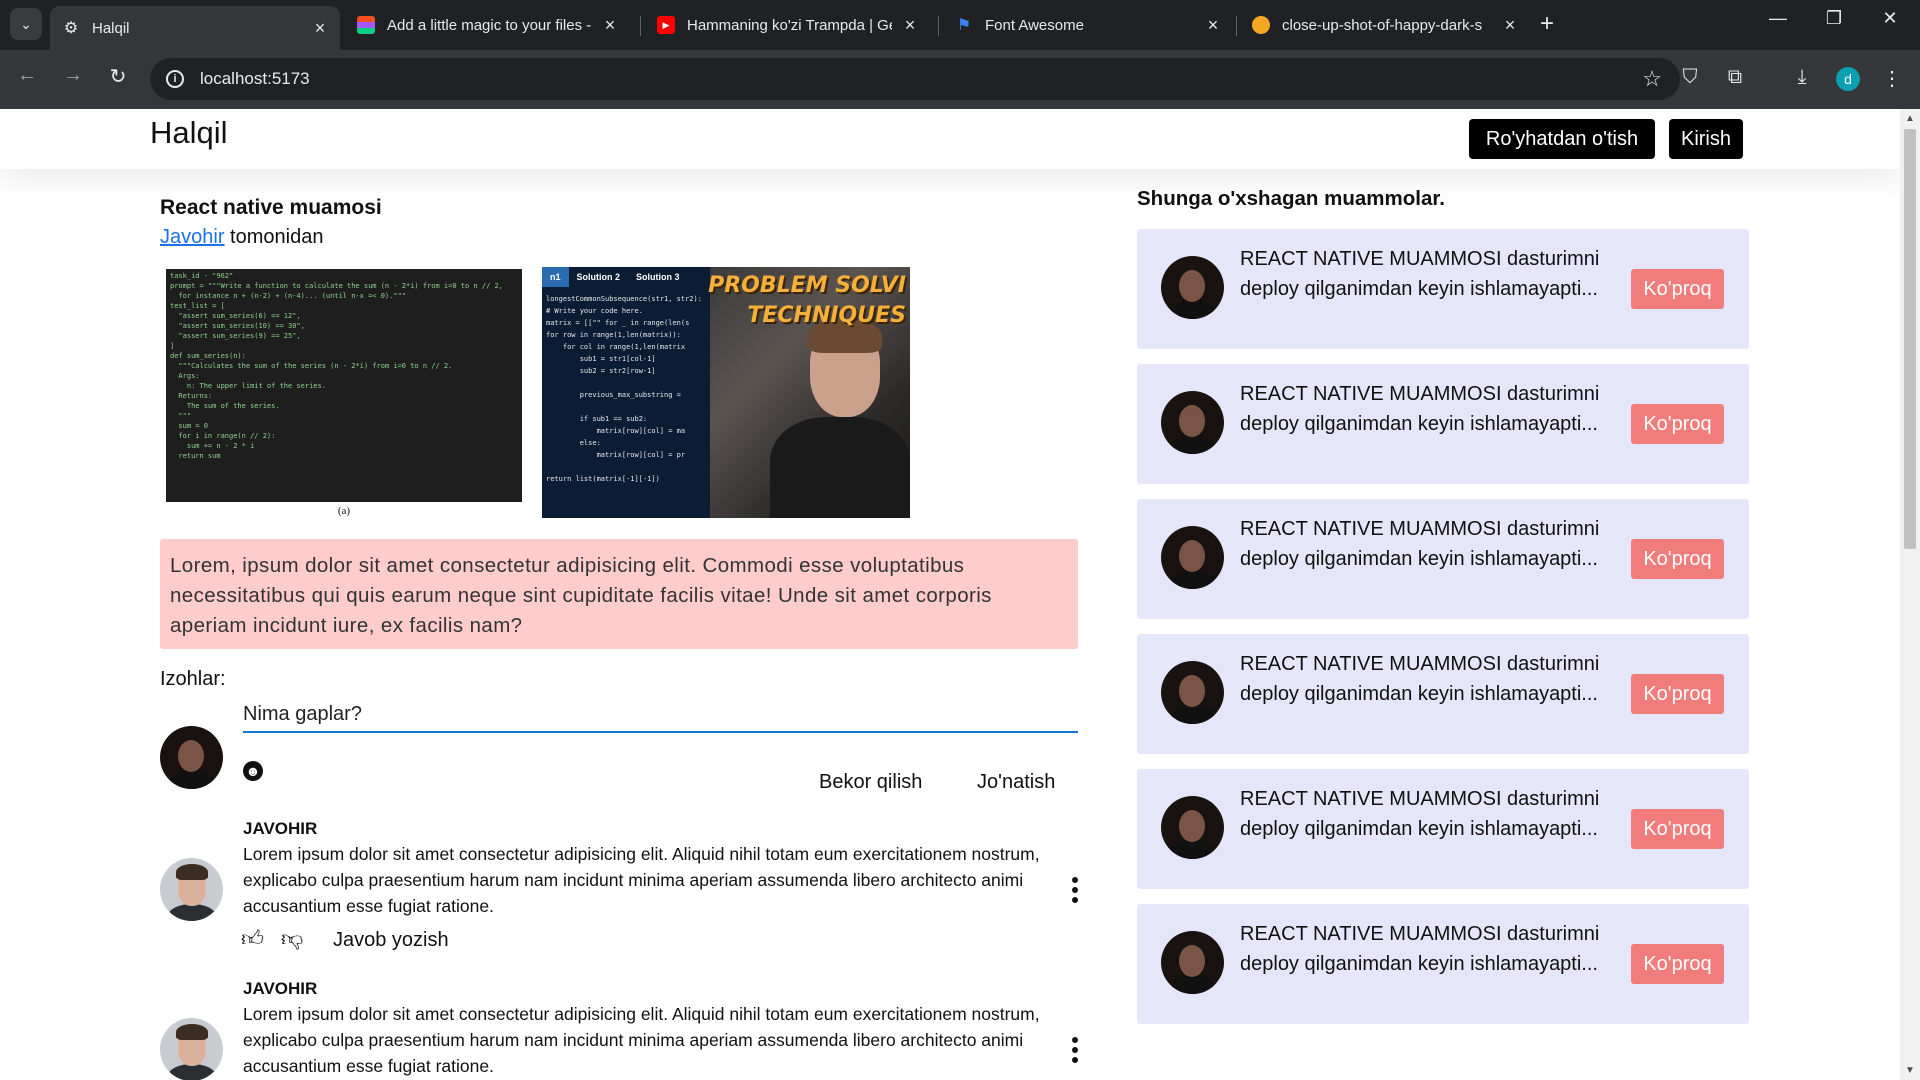 Image resolution: width=1920 pixels, height=1080 pixels. Describe the element at coordinates (1910, 118) in the screenshot. I see `scroll-up-arrow-icon: ▲` at that location.